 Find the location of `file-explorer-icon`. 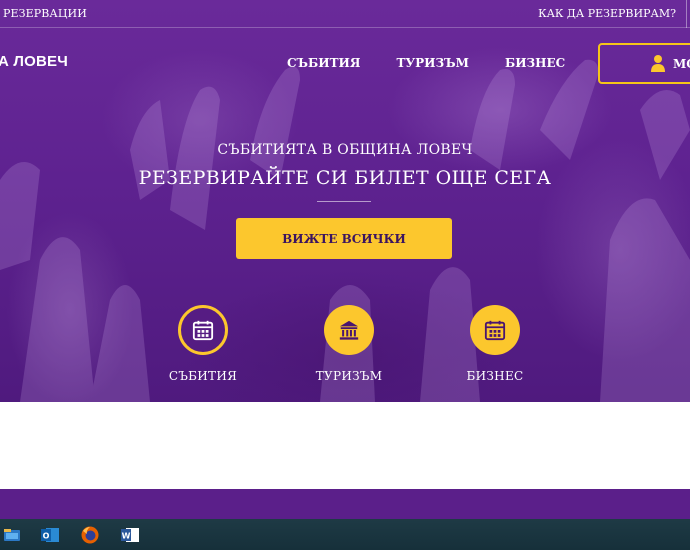

file-explorer-icon is located at coordinates (12, 535).